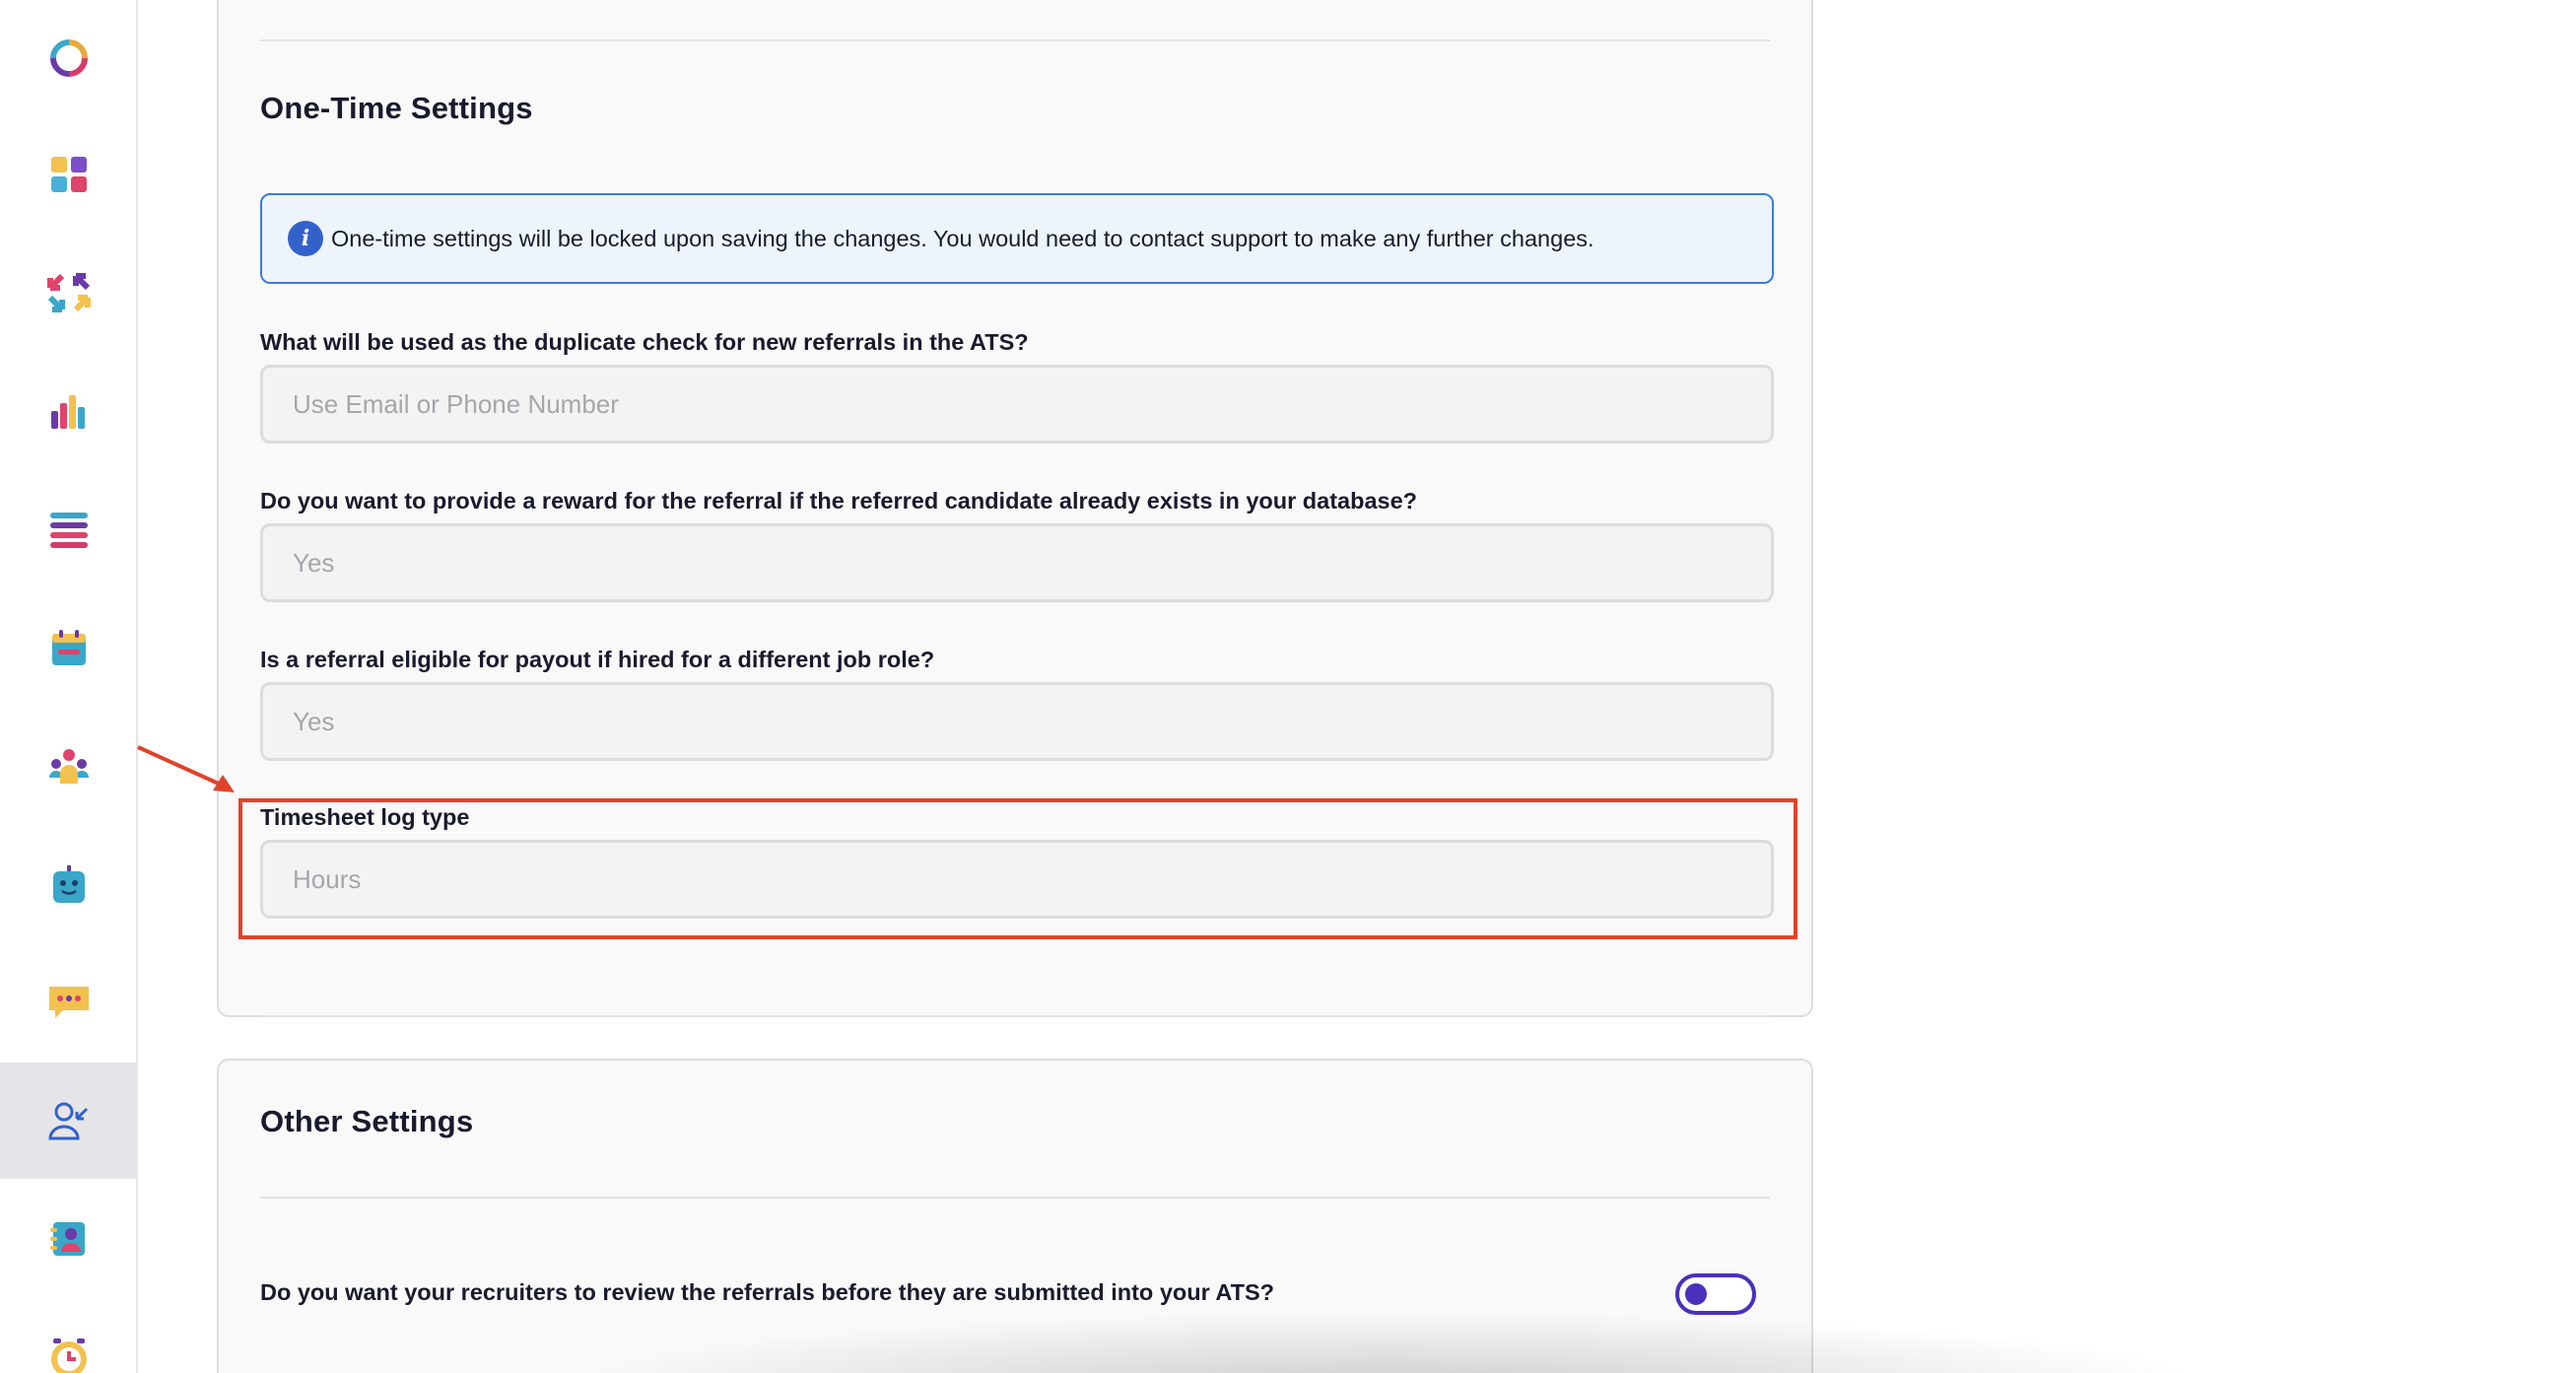 The image size is (2576, 1373). I want to click on list-icon, so click(69, 531).